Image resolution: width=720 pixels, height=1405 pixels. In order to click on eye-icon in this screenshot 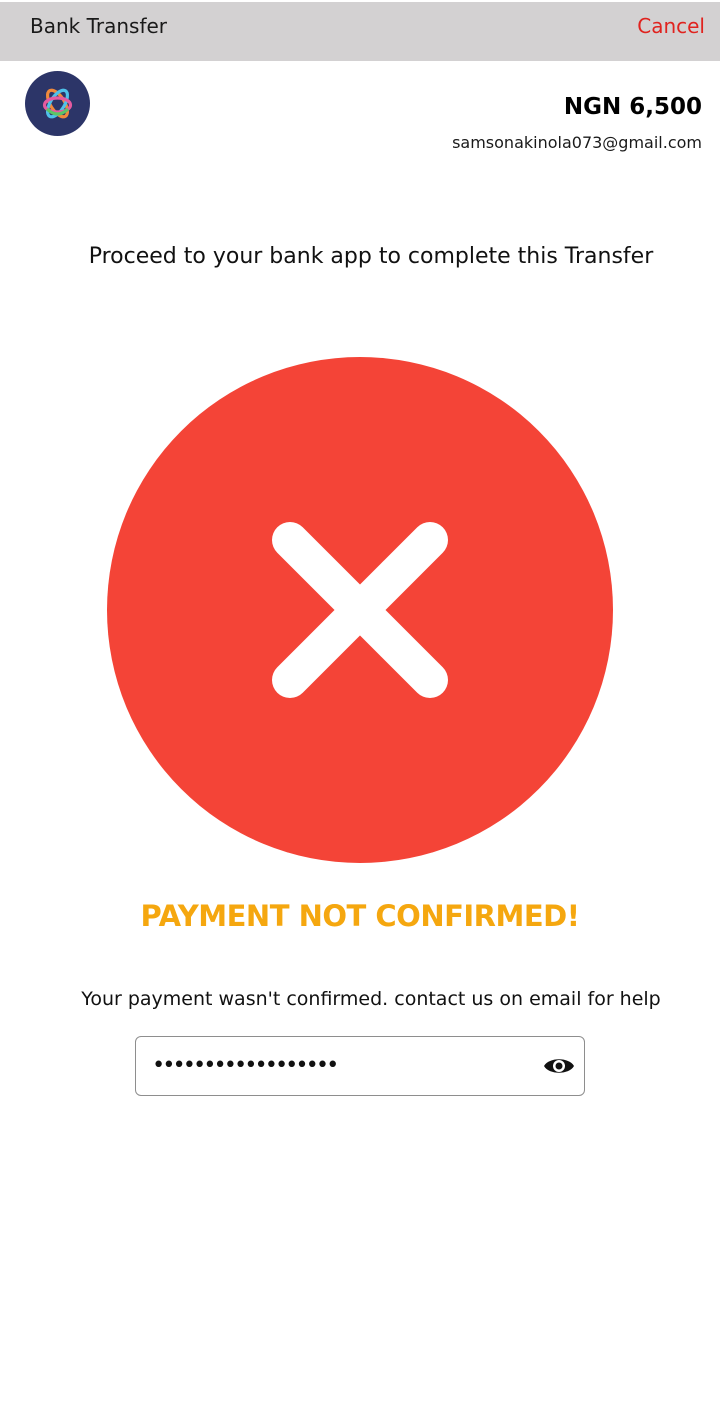, I will do `click(559, 1066)`.